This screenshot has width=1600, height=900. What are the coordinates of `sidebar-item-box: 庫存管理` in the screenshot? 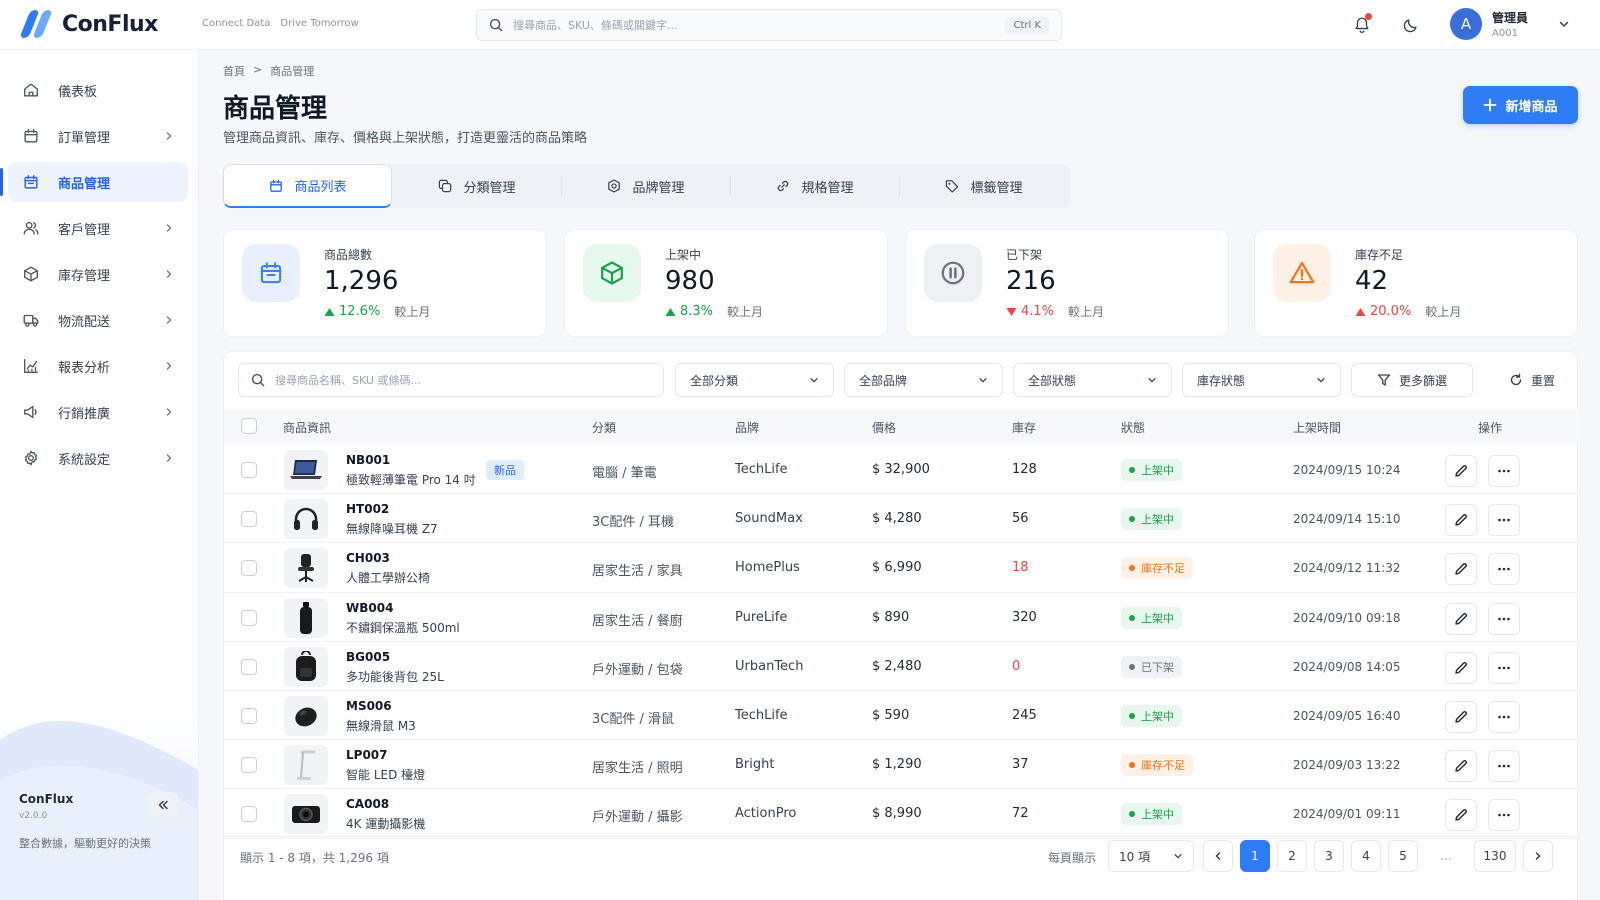 It's located at (98, 274).